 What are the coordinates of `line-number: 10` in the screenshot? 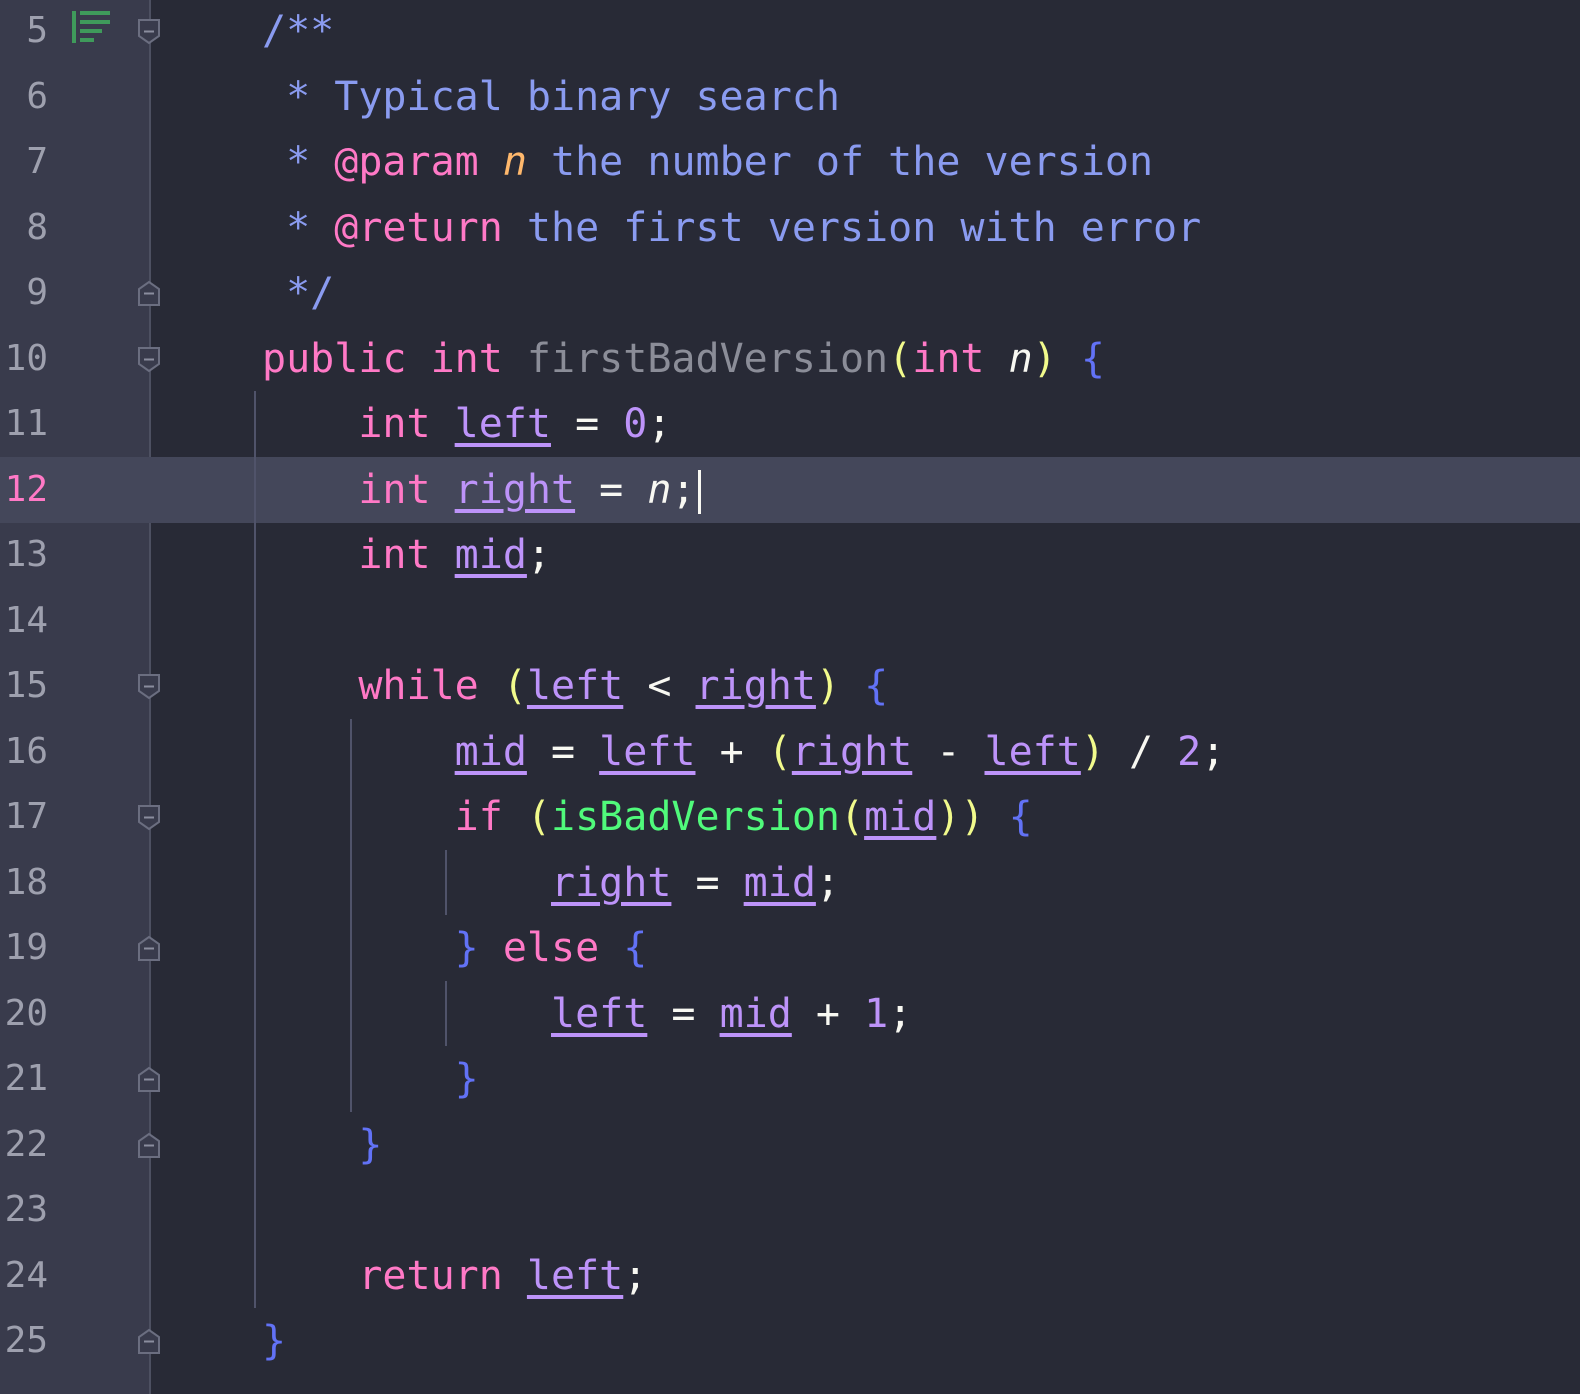 It's located at (24, 359).